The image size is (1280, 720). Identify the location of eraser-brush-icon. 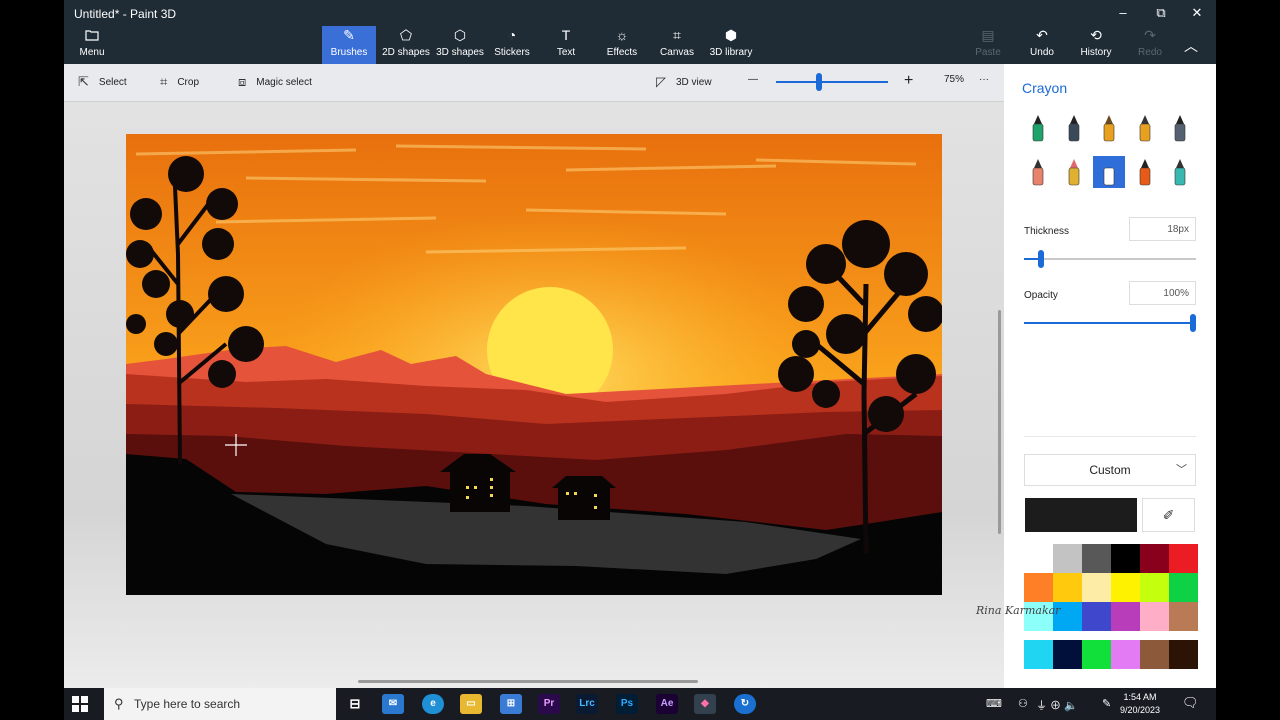
(1038, 172).